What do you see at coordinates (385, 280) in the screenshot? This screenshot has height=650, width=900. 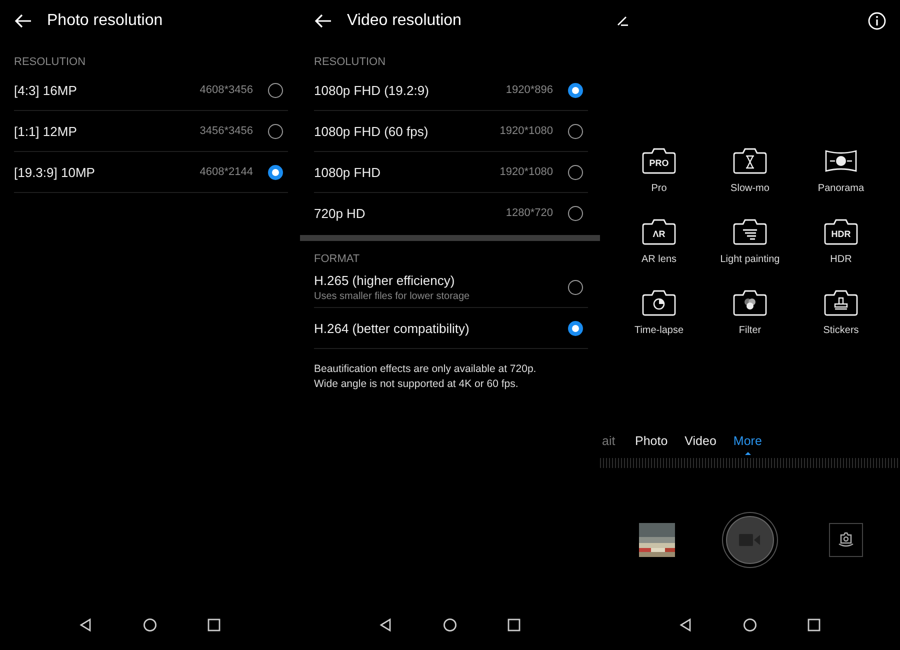 I see `option-label: H.265 (higher efficiency)` at bounding box center [385, 280].